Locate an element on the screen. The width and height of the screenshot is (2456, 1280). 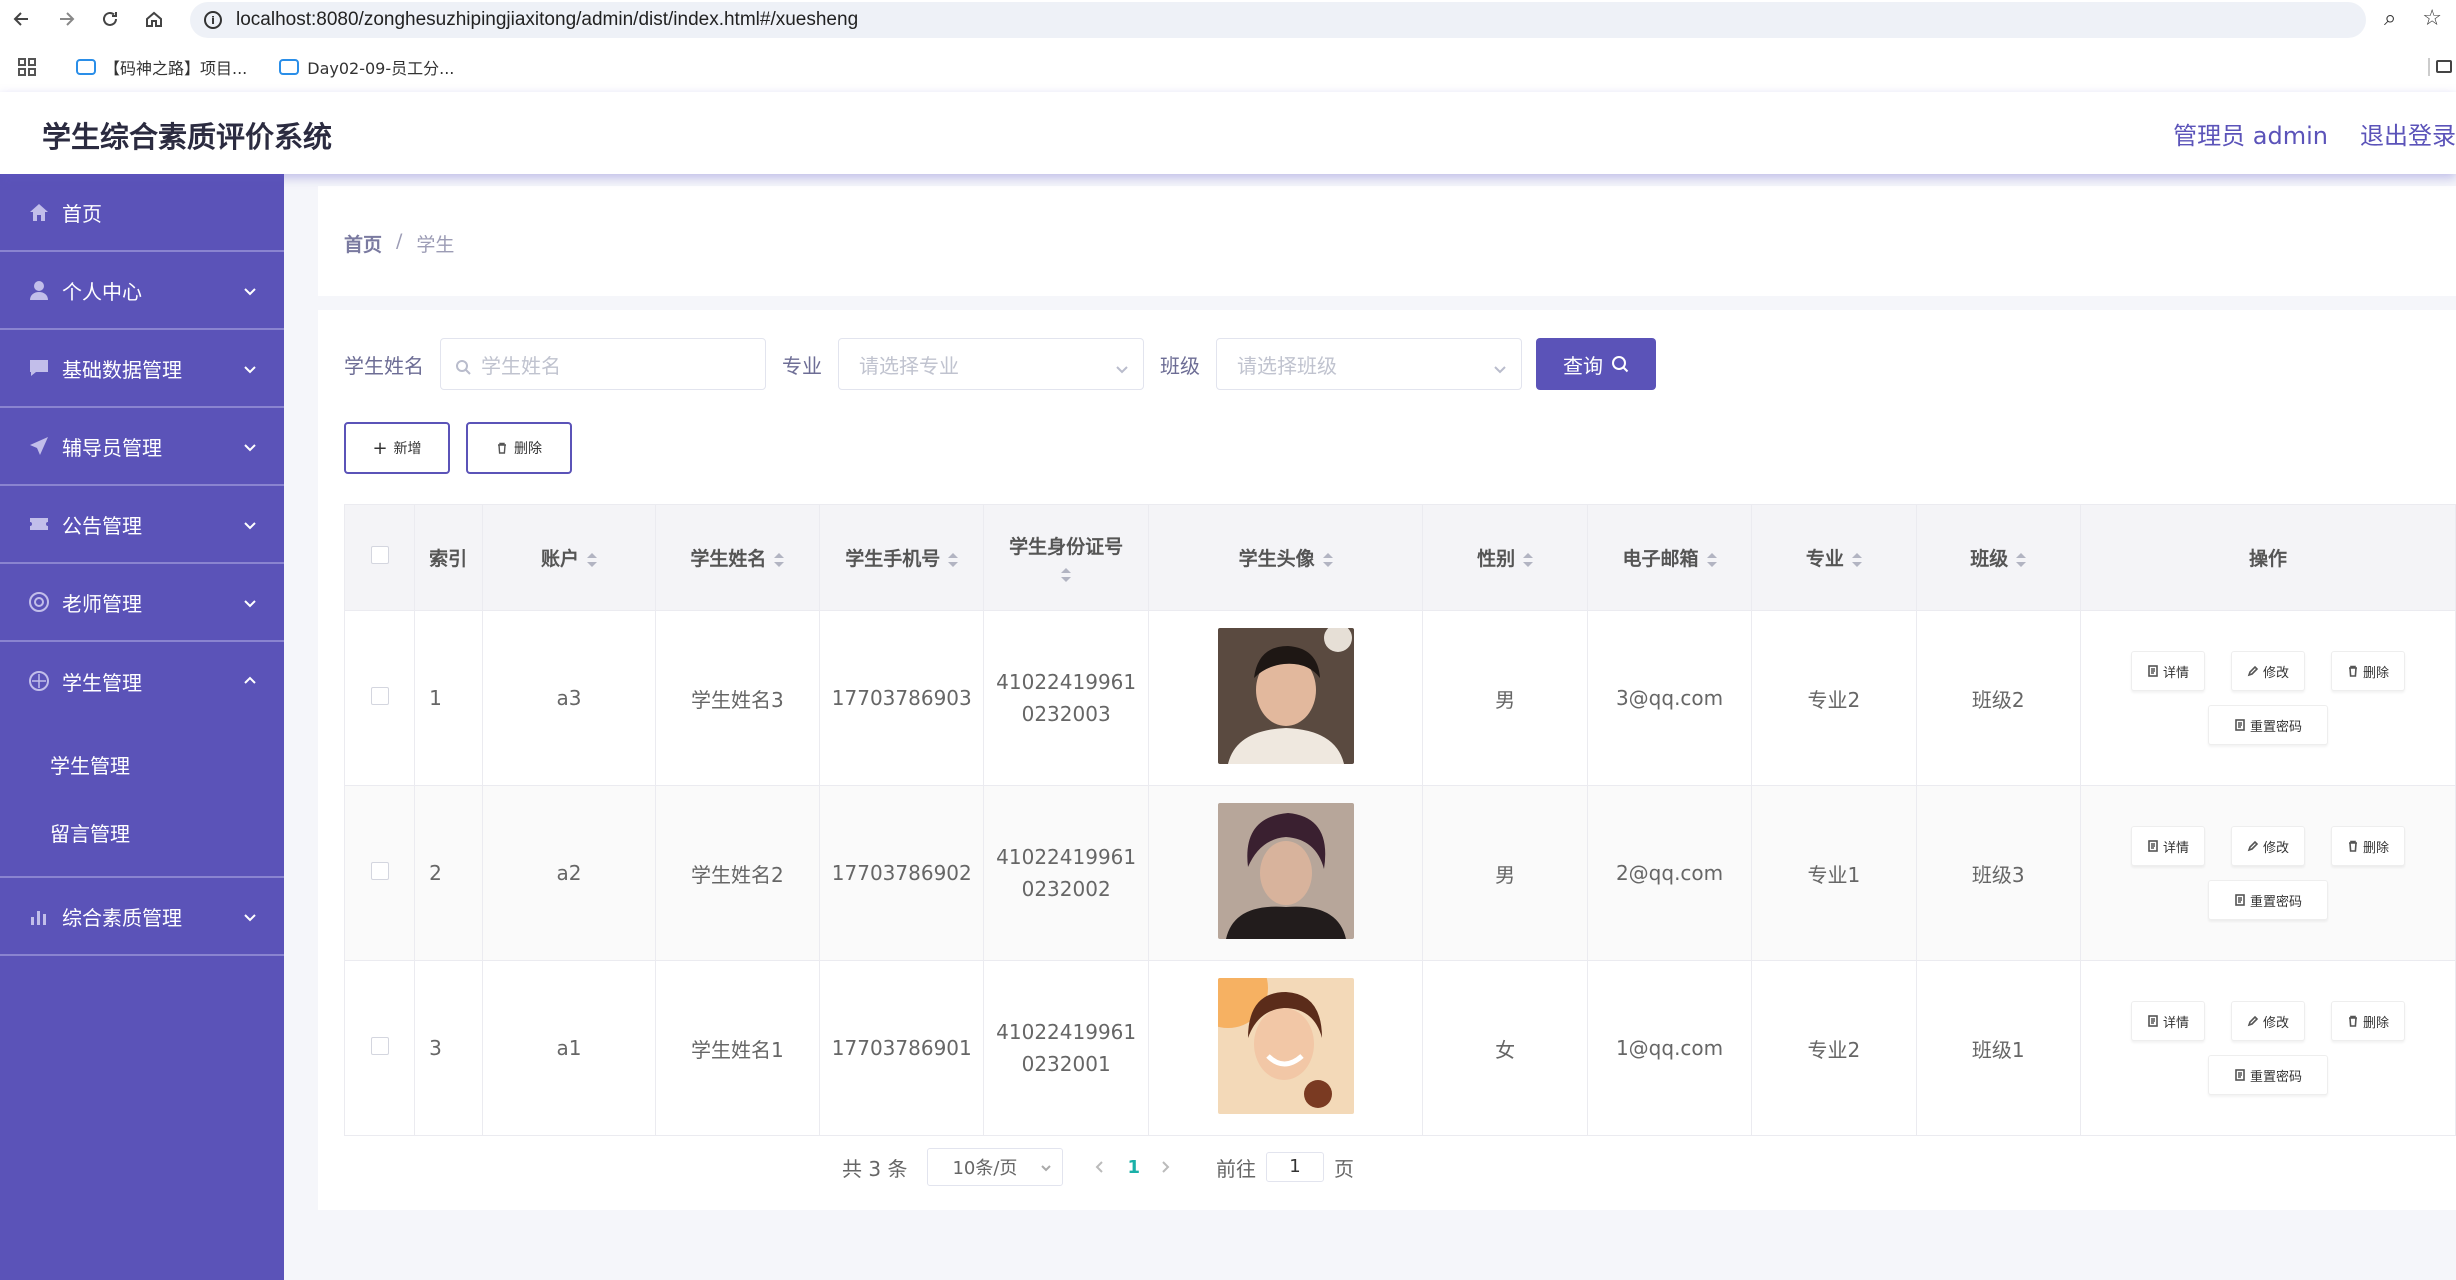
row-select-cell is located at coordinates (379, 1048).